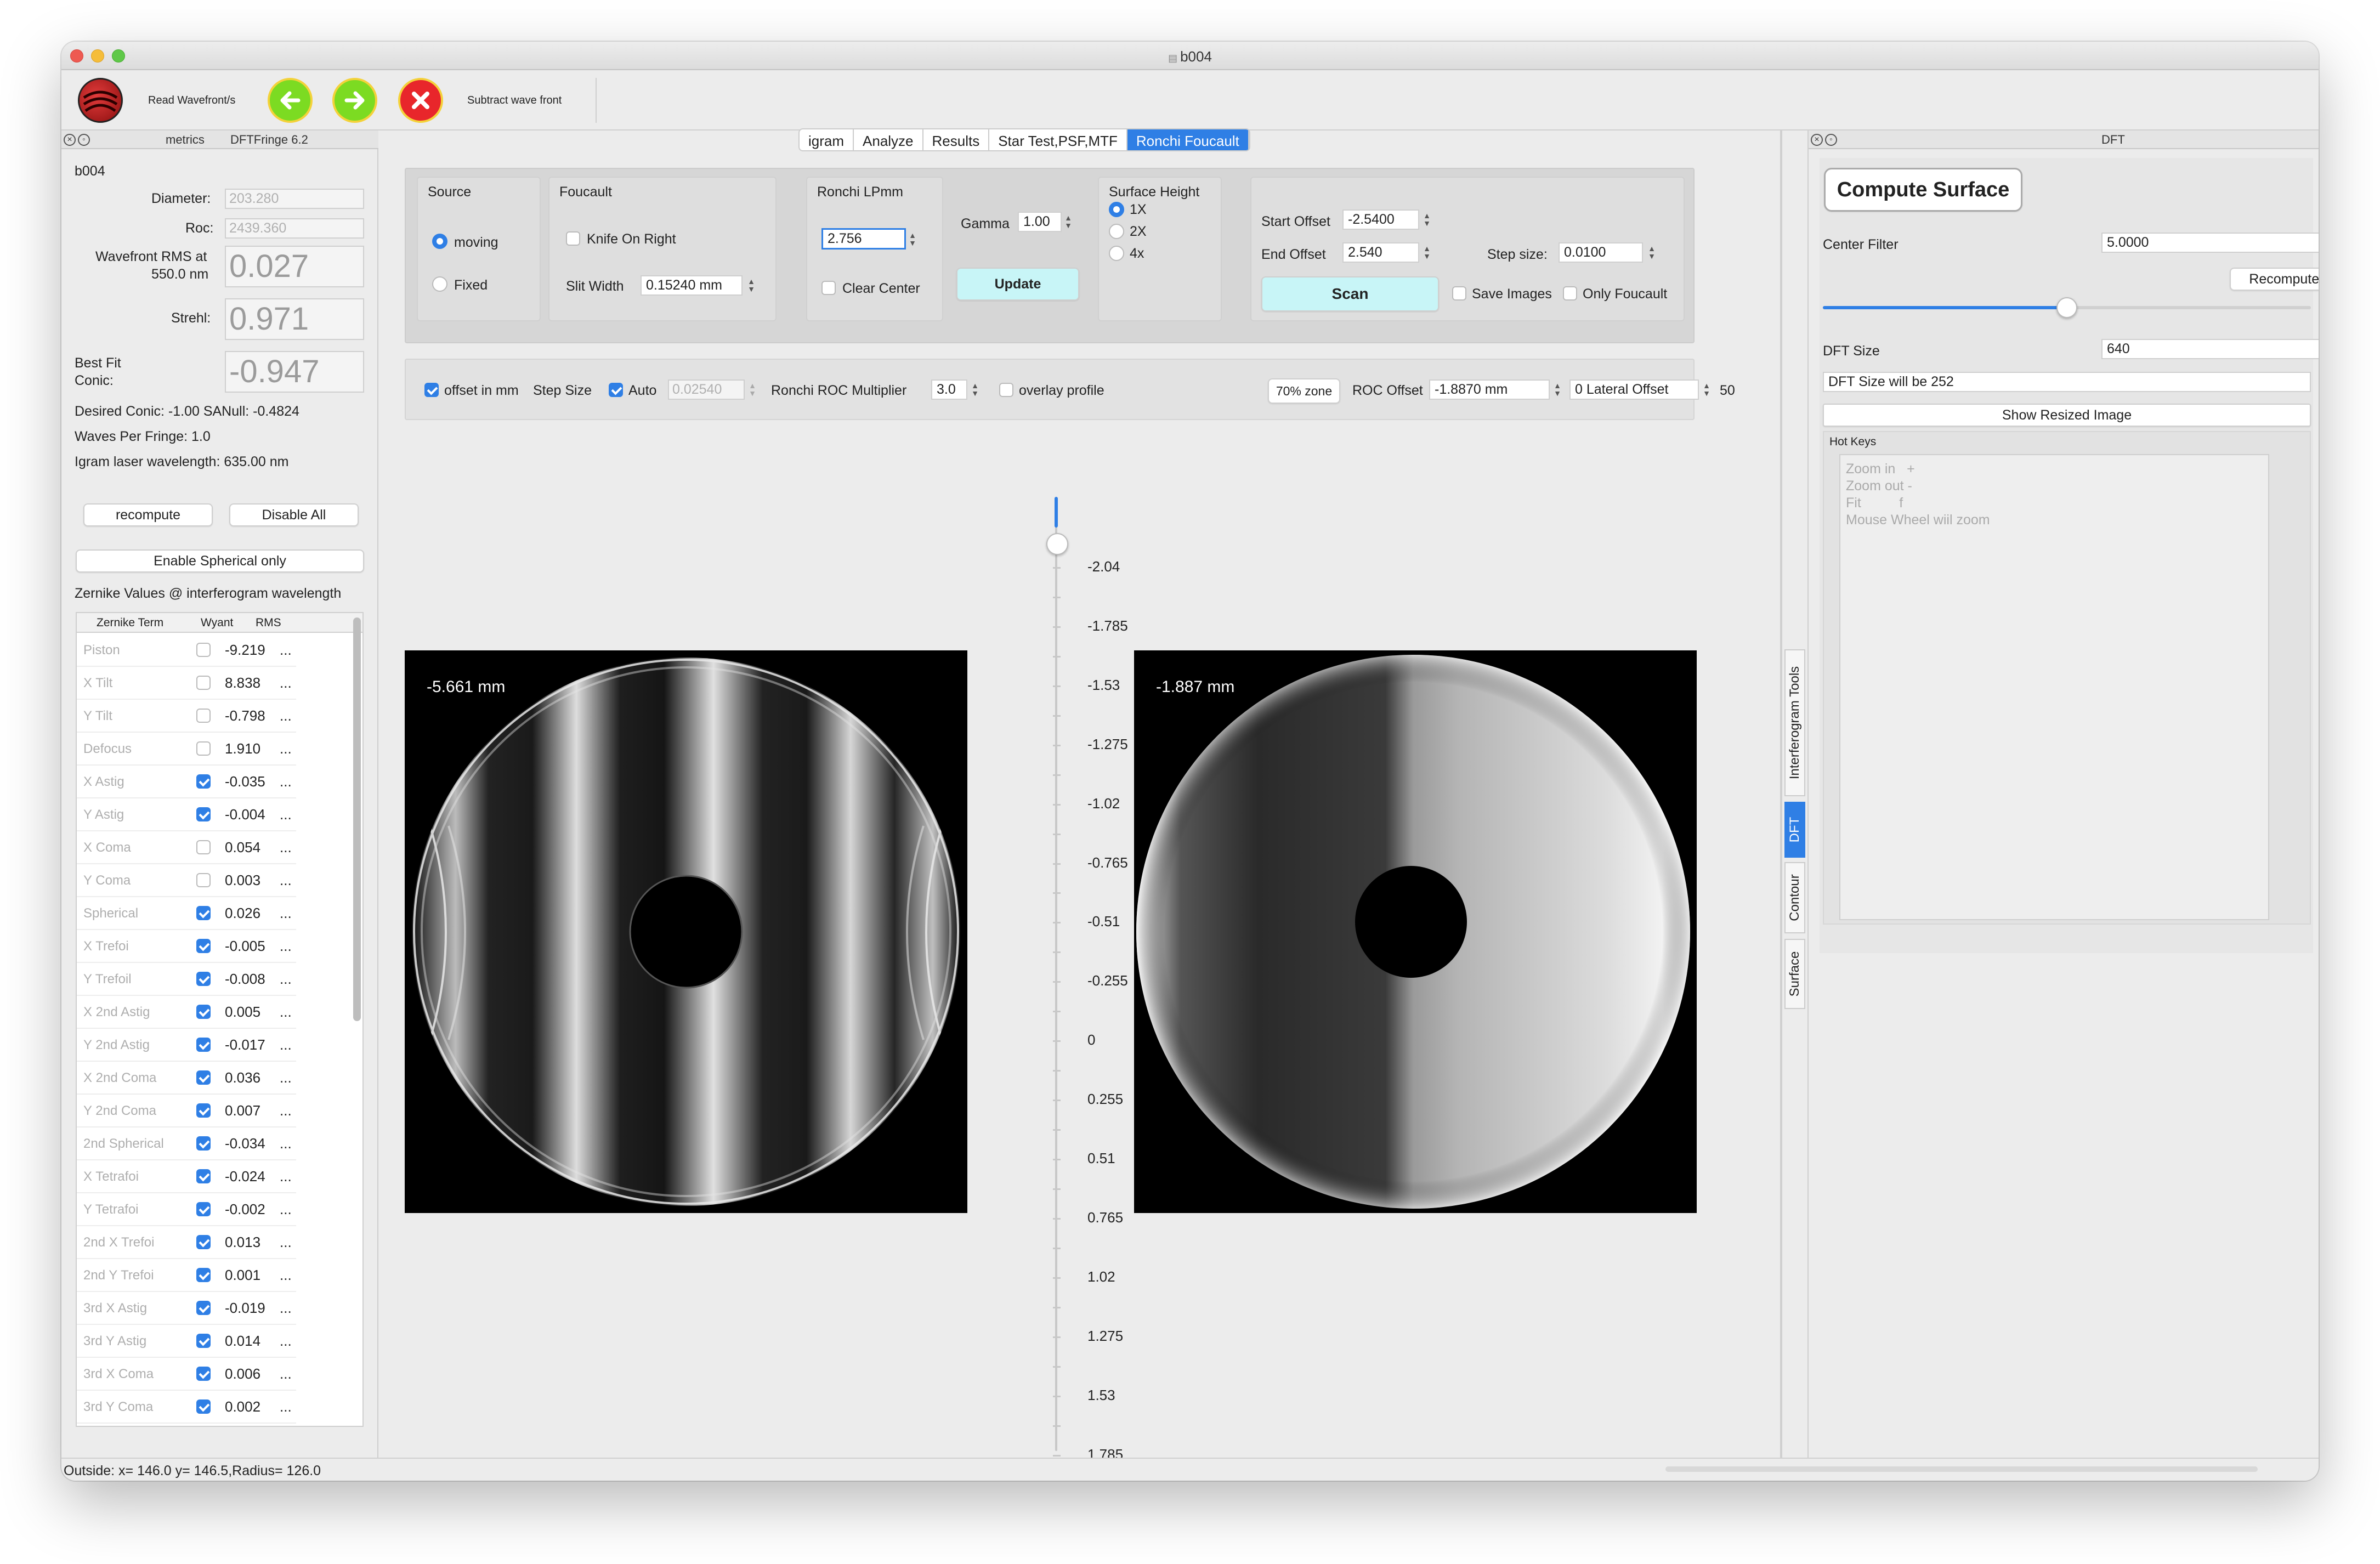 This screenshot has height=1564, width=2380. I want to click on tab-dft: DFT, so click(1794, 830).